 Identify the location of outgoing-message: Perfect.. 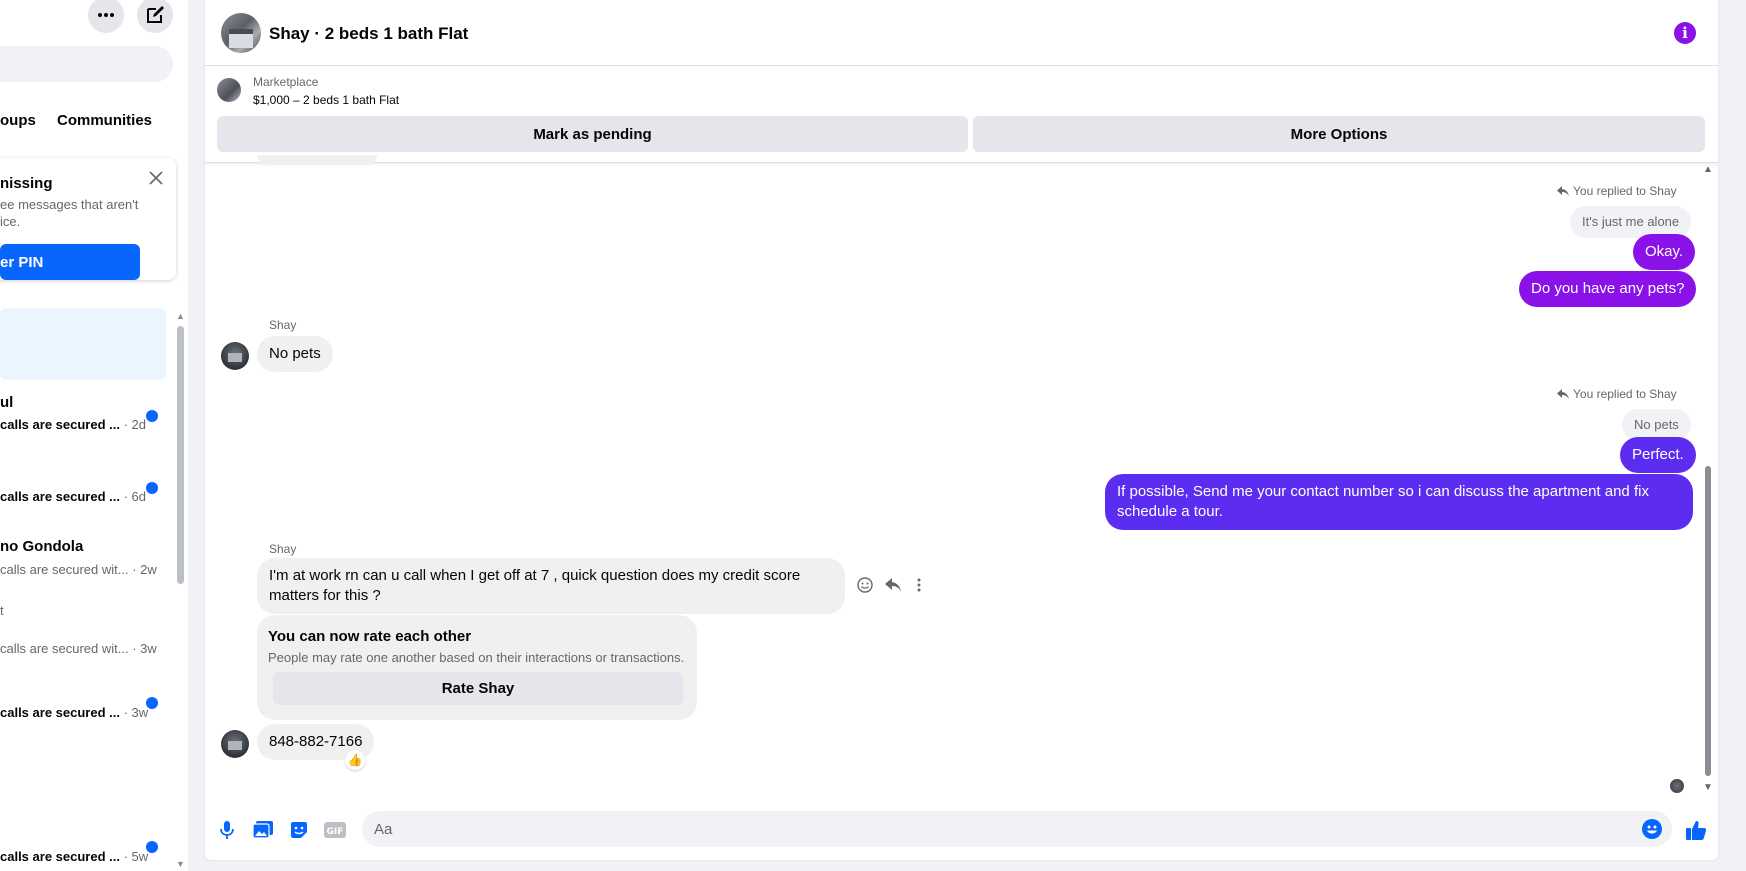
(1658, 455).